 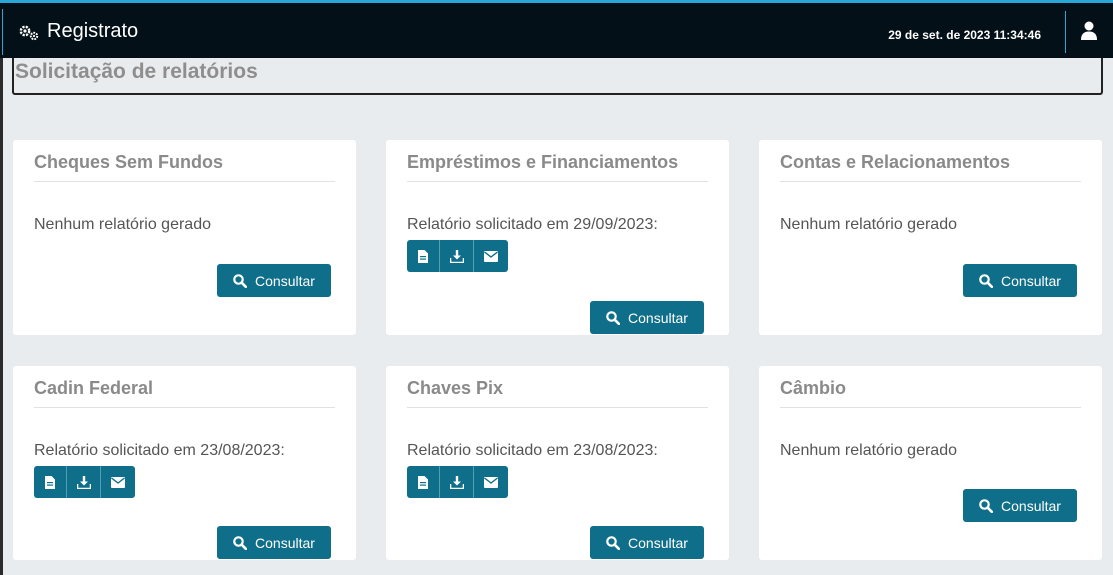 What do you see at coordinates (93, 31) in the screenshot?
I see `app-title: Registrato` at bounding box center [93, 31].